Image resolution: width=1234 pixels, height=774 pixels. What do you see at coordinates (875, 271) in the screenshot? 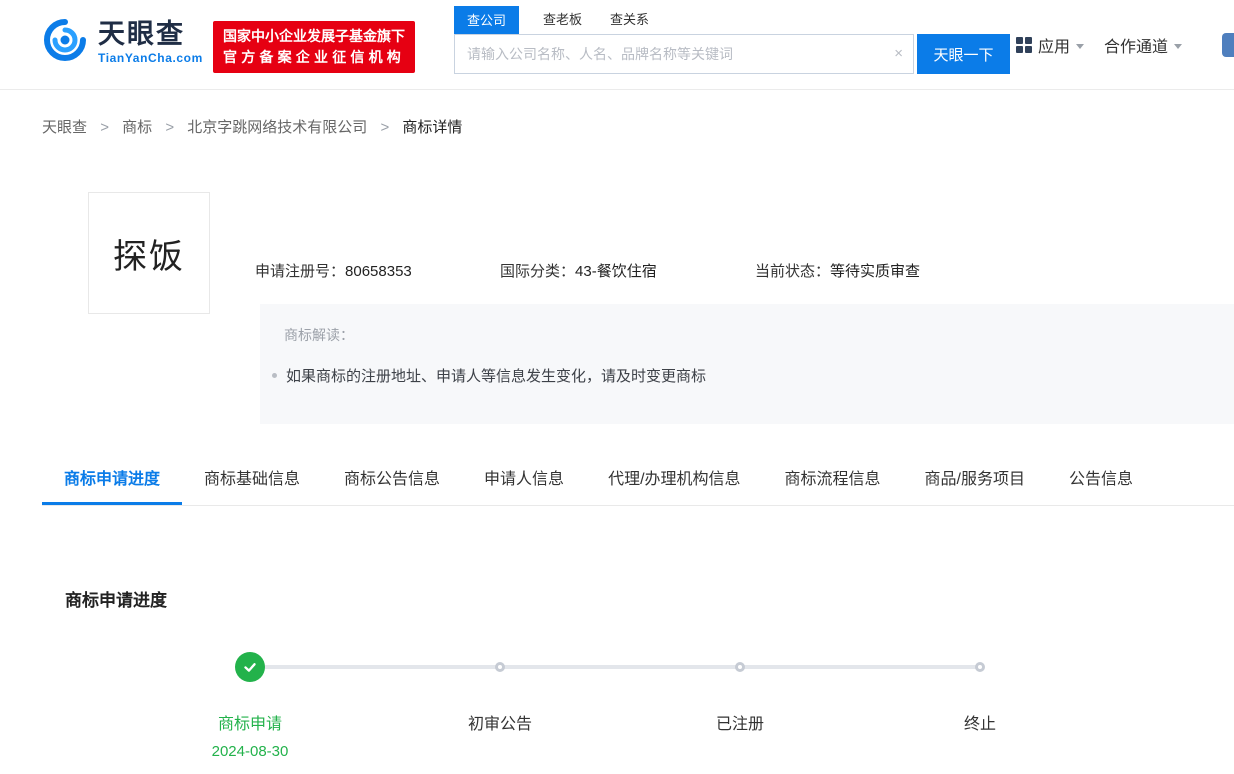
I see `field-value: 等待实质审查` at bounding box center [875, 271].